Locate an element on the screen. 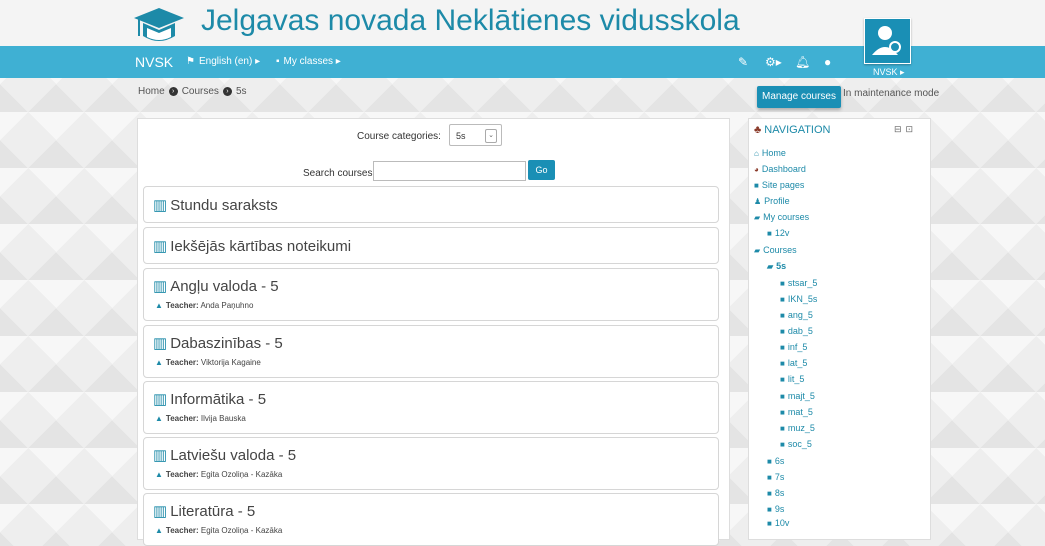 The image size is (1045, 546). nav-course-12v: ■ 12v is located at coordinates (778, 233).